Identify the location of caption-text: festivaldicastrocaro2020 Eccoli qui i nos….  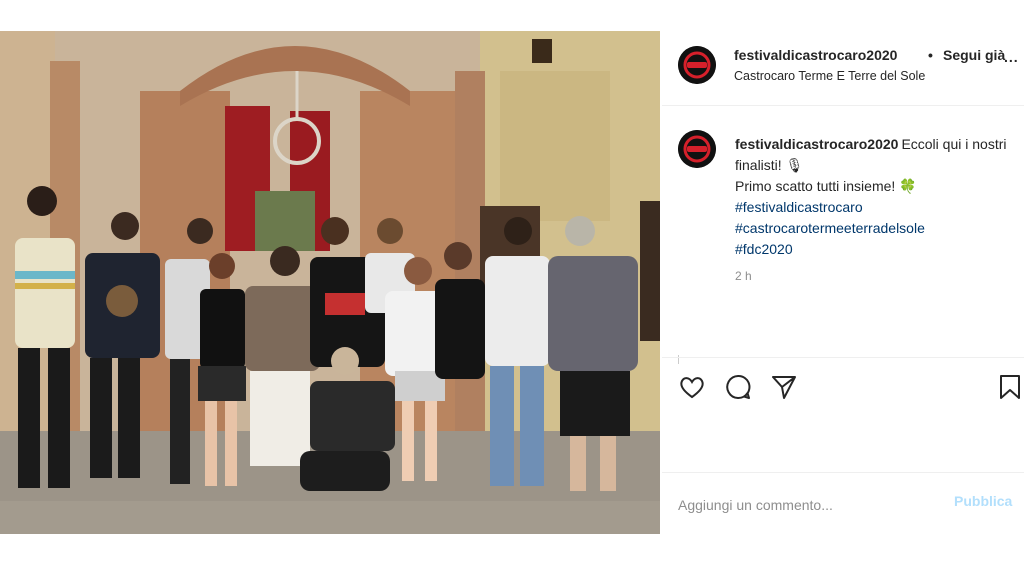
(877, 197).